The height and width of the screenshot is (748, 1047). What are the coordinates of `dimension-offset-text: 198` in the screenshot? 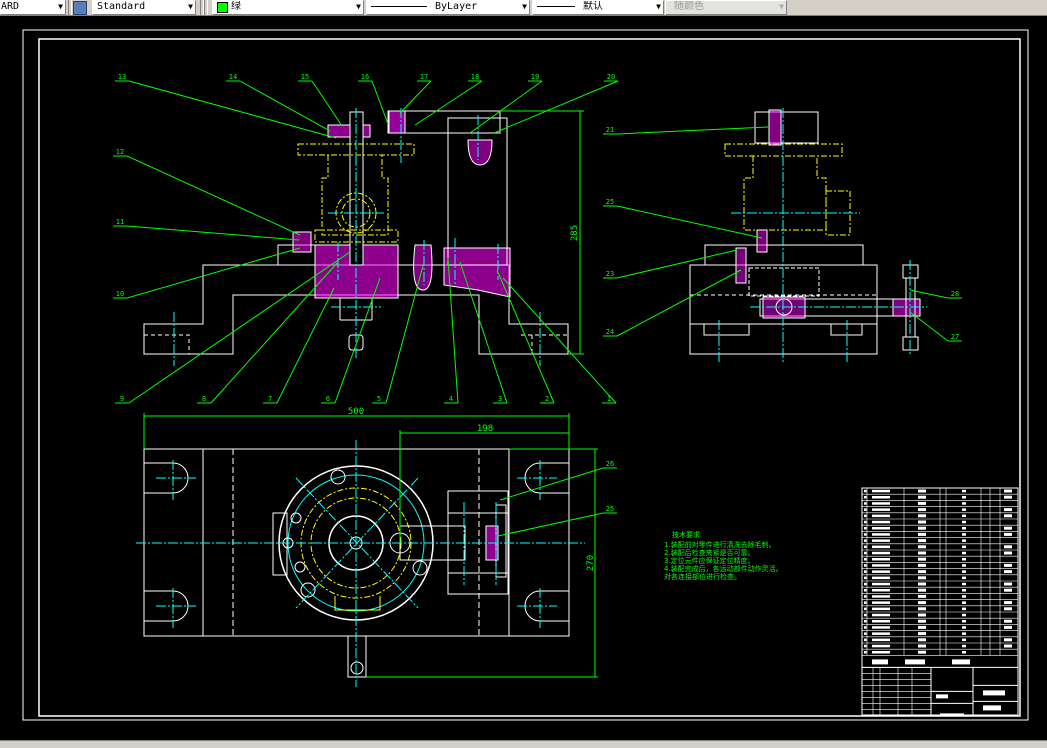 It's located at (485, 429).